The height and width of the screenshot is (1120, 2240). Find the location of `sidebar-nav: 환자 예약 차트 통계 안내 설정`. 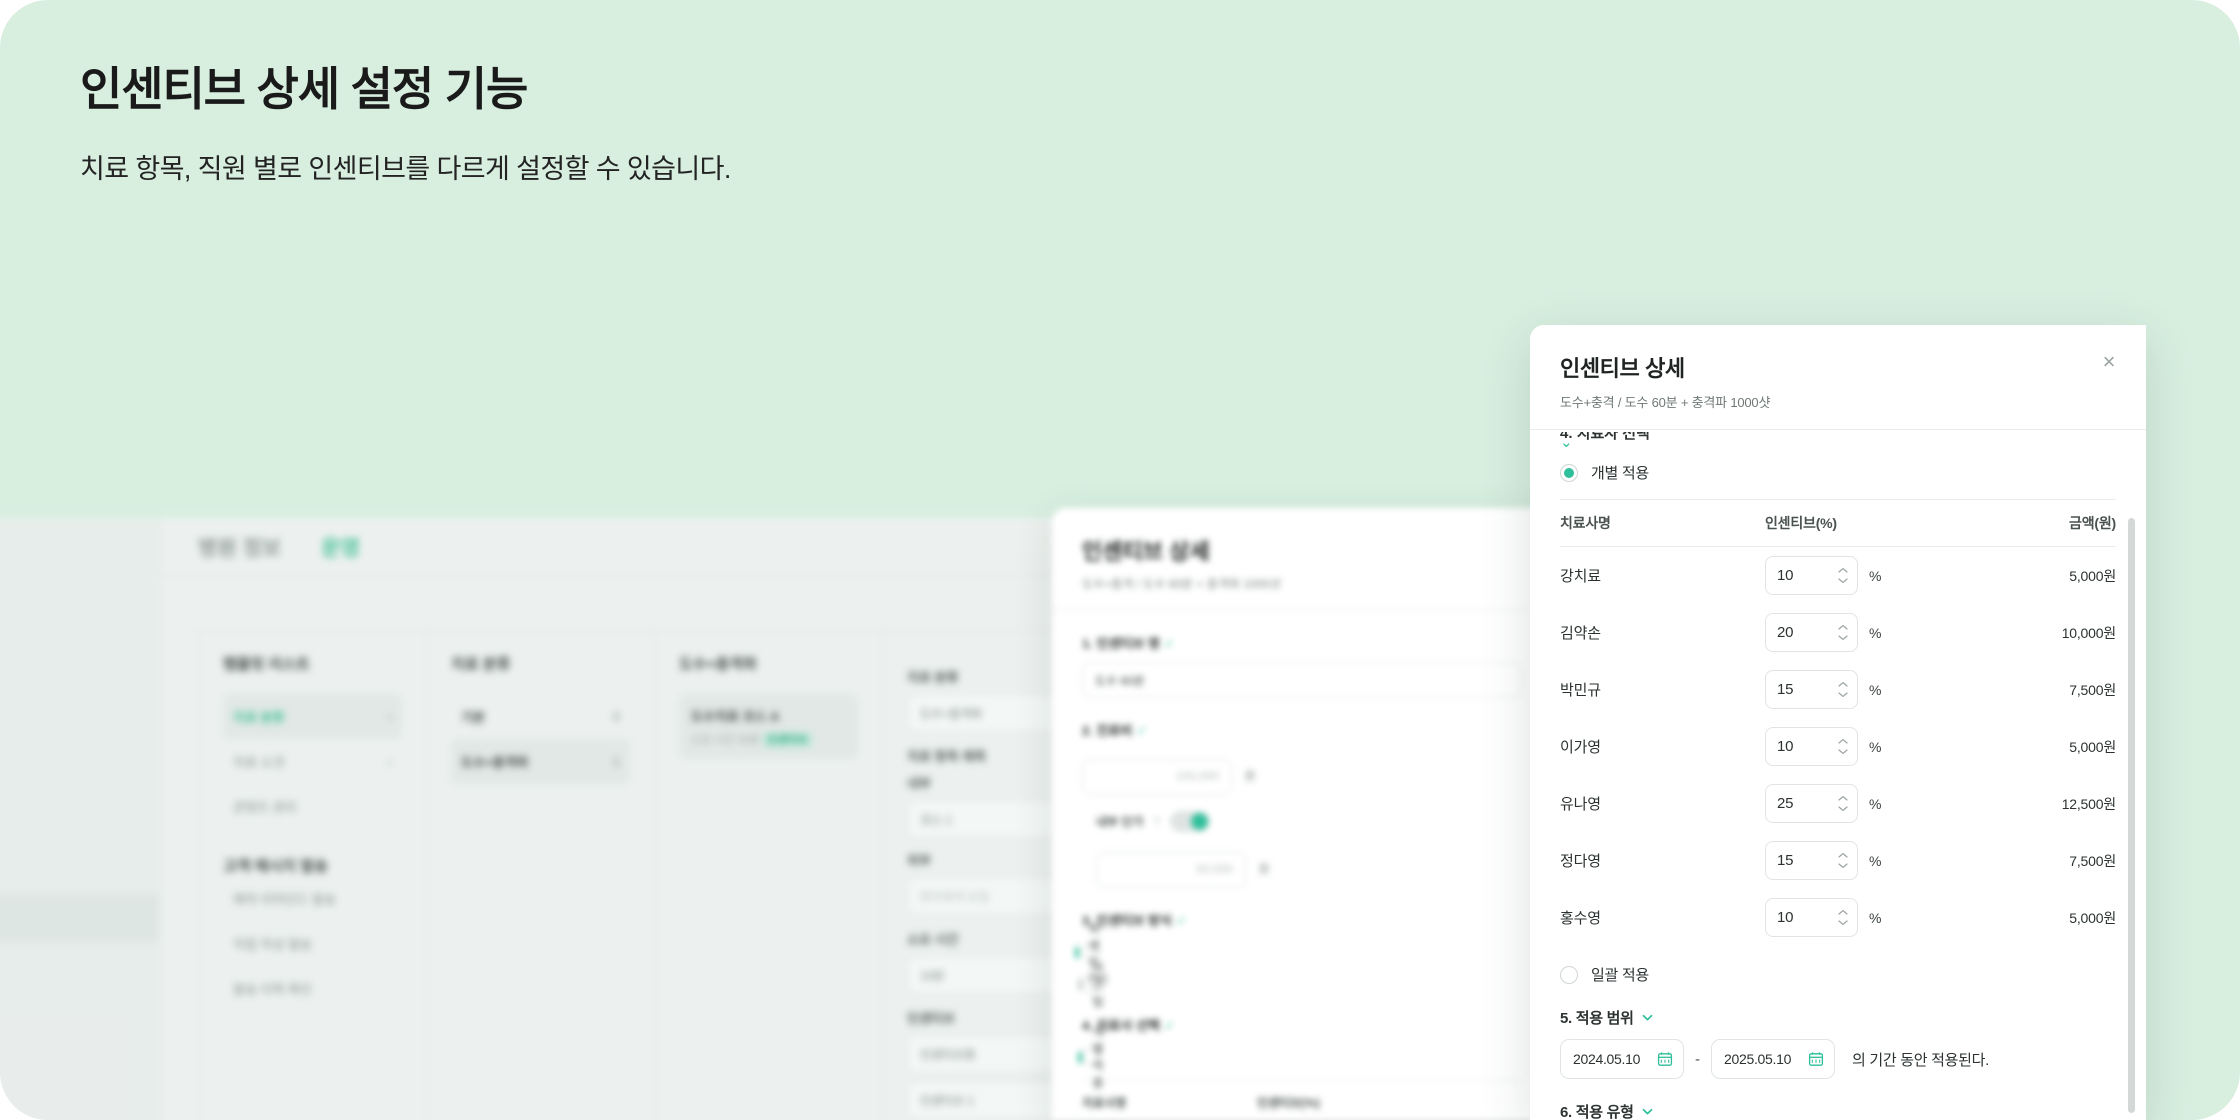

sidebar-nav: 환자 예약 차트 통계 안내 설정 is located at coordinates (79, 796).